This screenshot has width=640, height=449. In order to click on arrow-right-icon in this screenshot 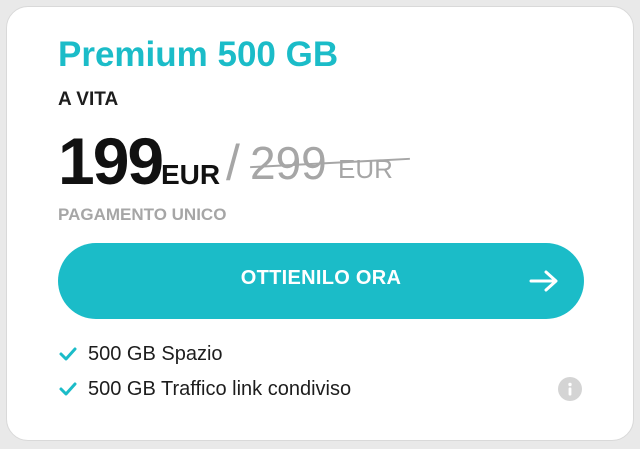, I will do `click(544, 281)`.